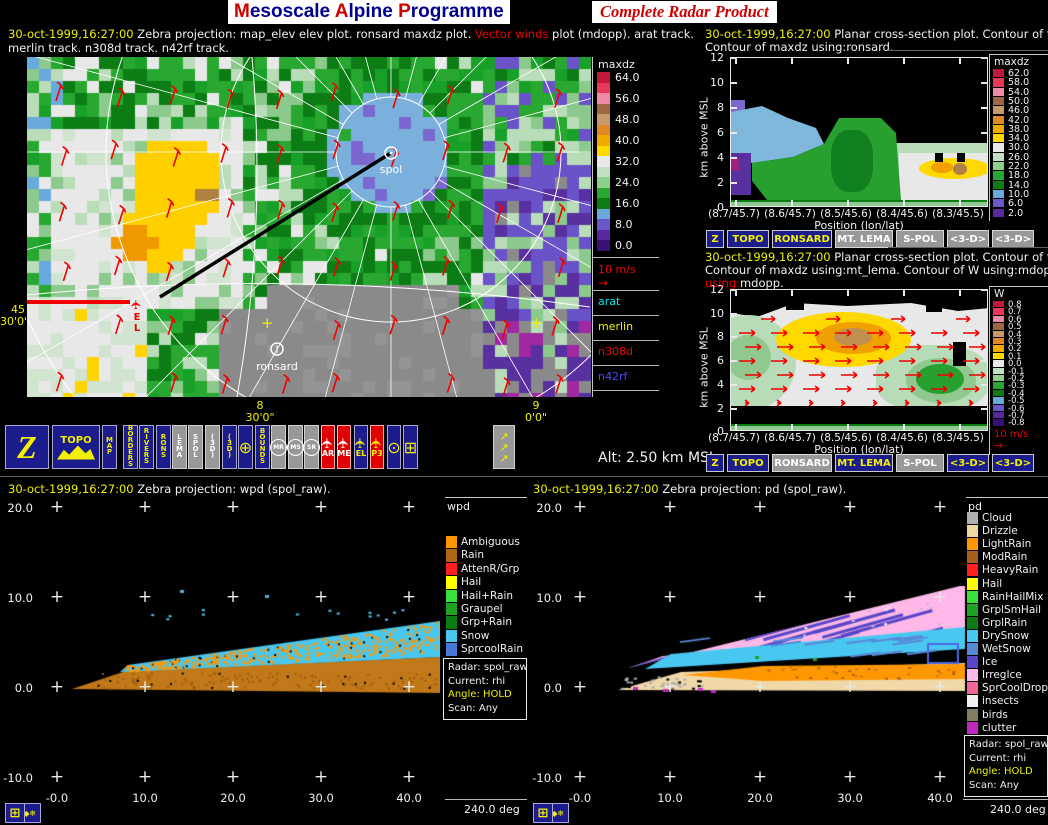  I want to click on legend-label: Hail+Rain, so click(487, 595).